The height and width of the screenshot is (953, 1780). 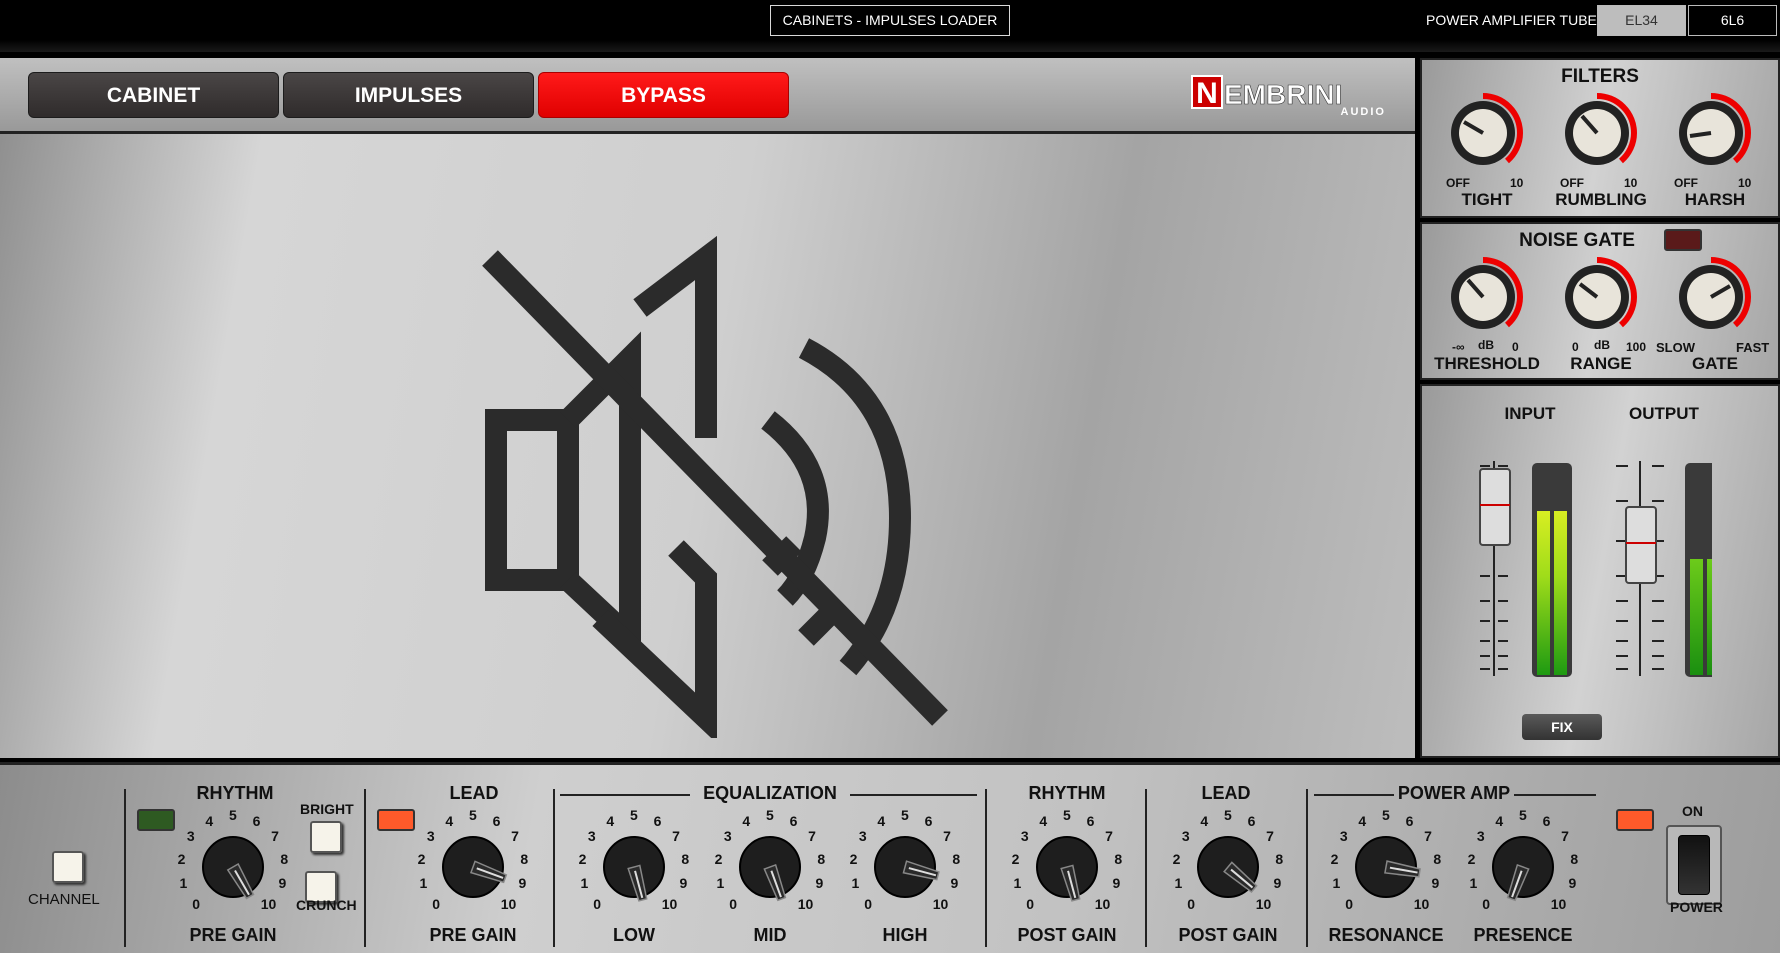 What do you see at coordinates (1745, 183) in the screenshot?
I see `harsh-max: 10` at bounding box center [1745, 183].